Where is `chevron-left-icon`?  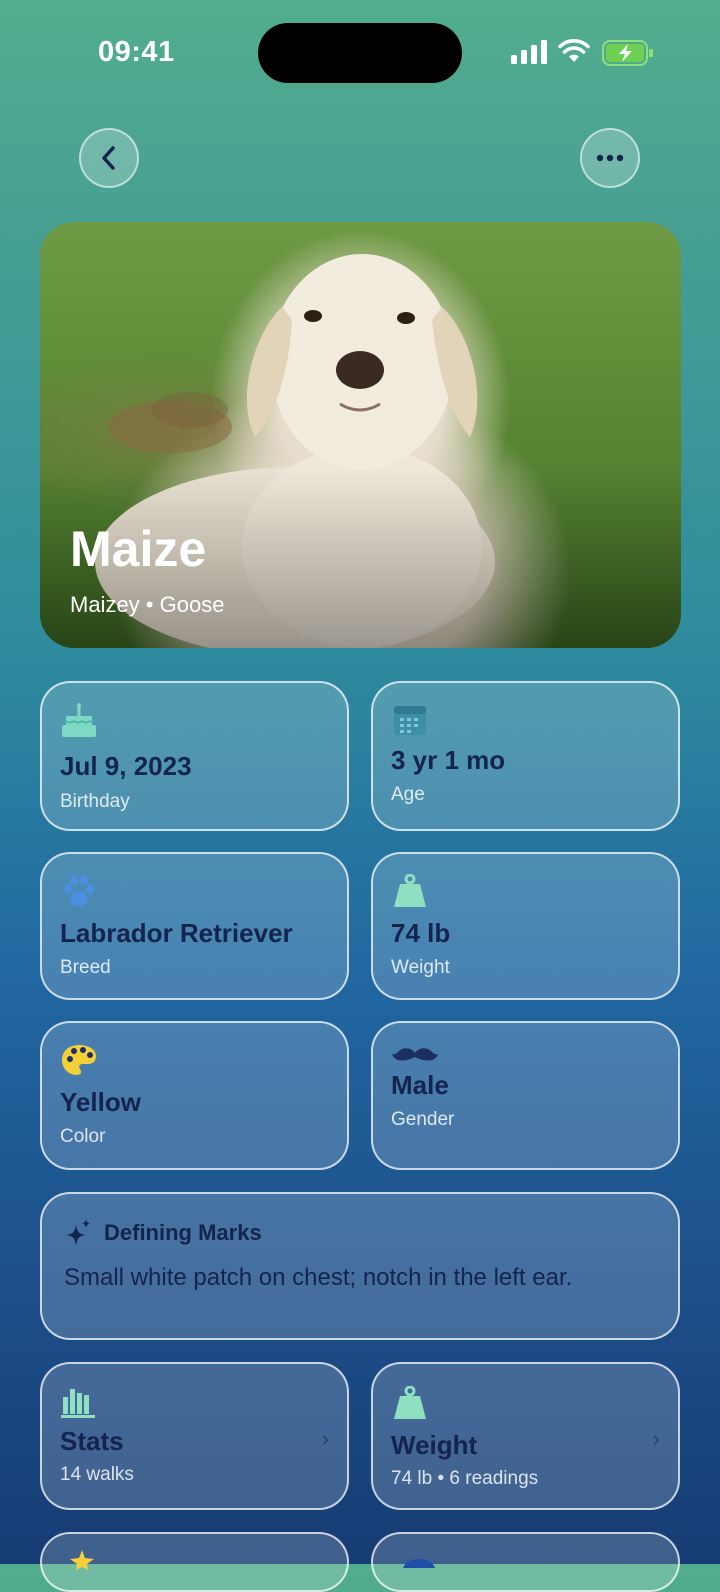 chevron-left-icon is located at coordinates (108, 158).